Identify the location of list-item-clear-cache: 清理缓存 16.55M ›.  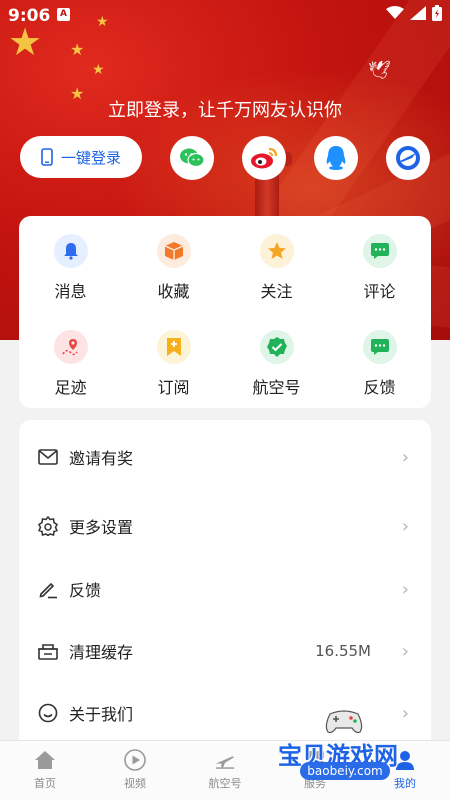
(225, 651).